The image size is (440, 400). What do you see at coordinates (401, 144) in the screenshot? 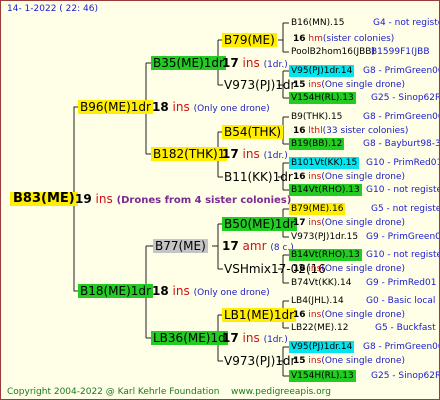
I see `leaf-6-gen: G8 - Bayburt98-3` at bounding box center [401, 144].